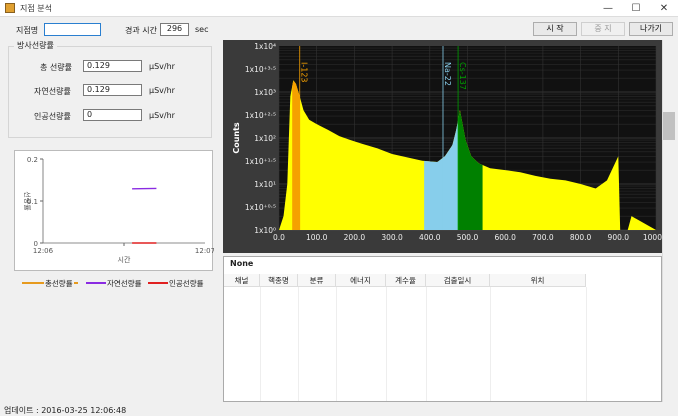 Image resolution: width=678 pixels, height=416 pixels. Describe the element at coordinates (355, 237) in the screenshot. I see `x-tick-label: 200.0` at that location.